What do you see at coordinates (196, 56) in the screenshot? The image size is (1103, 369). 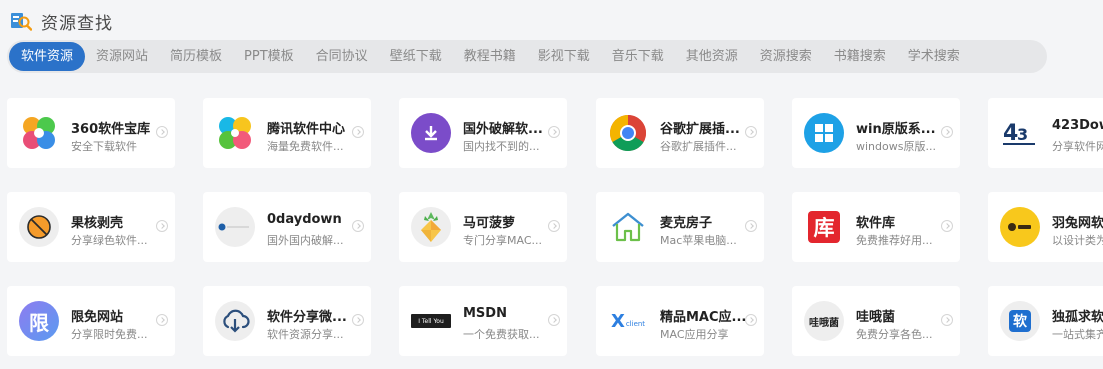 I see `tab-resume-templates: 简历模板` at bounding box center [196, 56].